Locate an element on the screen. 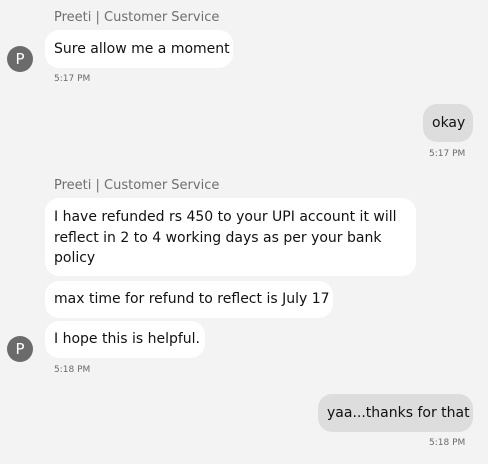 Image resolution: width=488 pixels, height=464 pixels. outgoing-message: okay is located at coordinates (448, 123).